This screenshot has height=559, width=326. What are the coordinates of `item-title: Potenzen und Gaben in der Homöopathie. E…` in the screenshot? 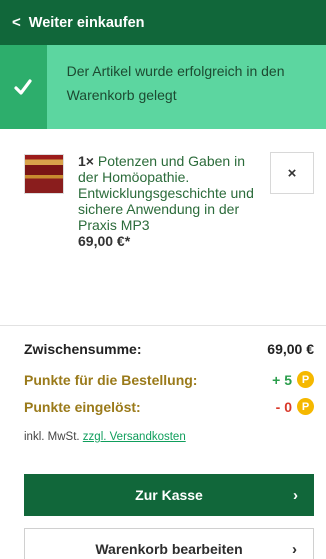 It's located at (166, 193).